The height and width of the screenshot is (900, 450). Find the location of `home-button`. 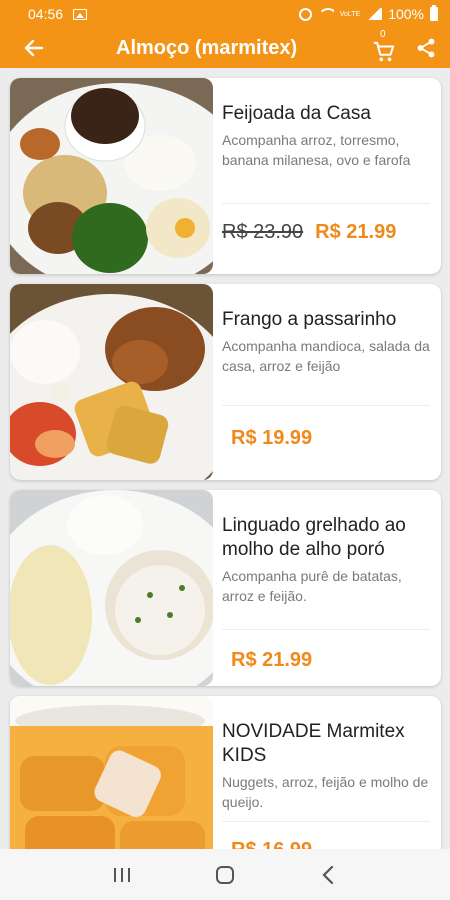

home-button is located at coordinates (225, 875).